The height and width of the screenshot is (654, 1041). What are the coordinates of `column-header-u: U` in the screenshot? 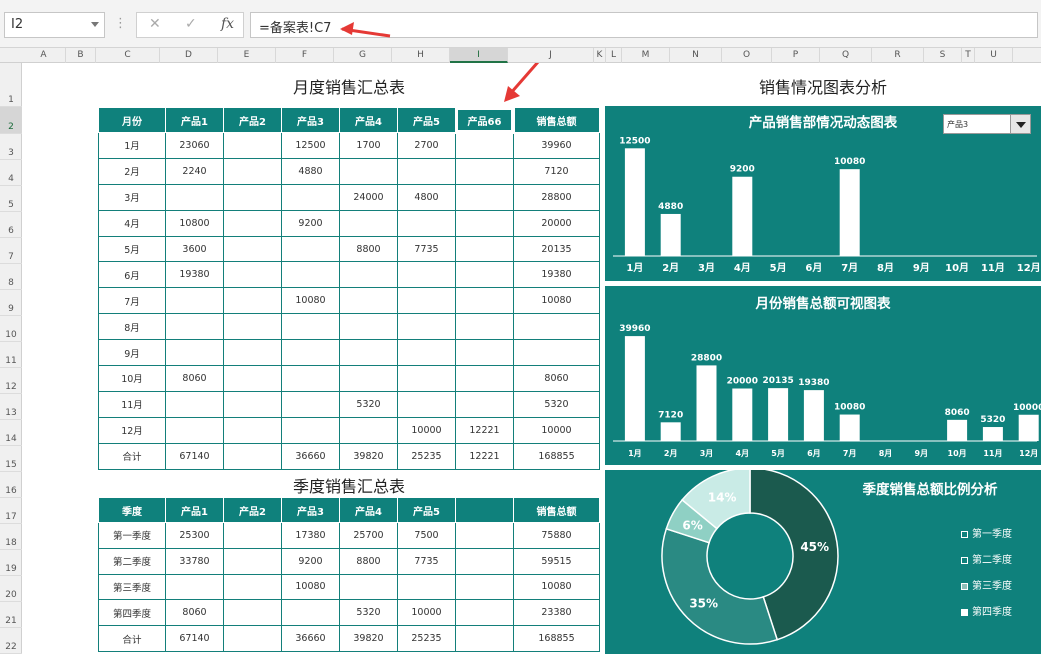 It's located at (994, 55).